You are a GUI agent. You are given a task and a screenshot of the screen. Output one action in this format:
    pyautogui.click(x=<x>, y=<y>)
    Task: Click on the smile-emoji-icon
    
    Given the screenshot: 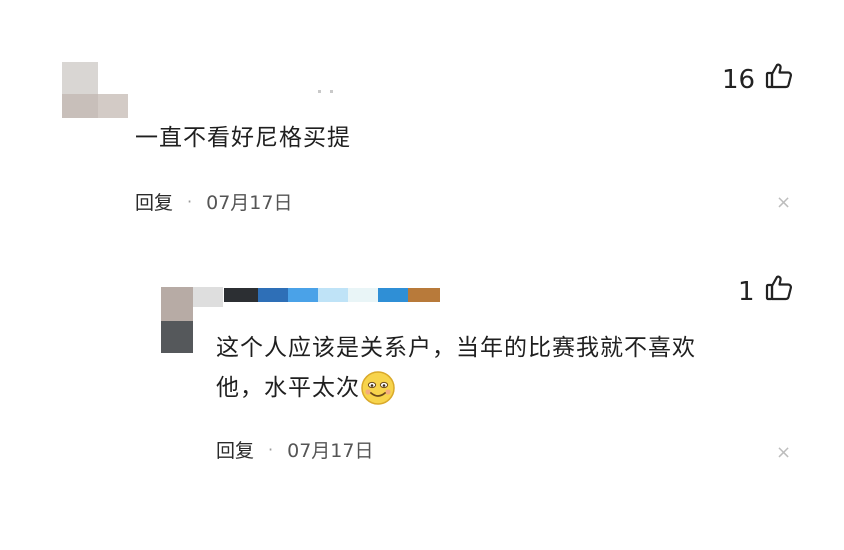 What is the action you would take?
    pyautogui.click(x=378, y=388)
    